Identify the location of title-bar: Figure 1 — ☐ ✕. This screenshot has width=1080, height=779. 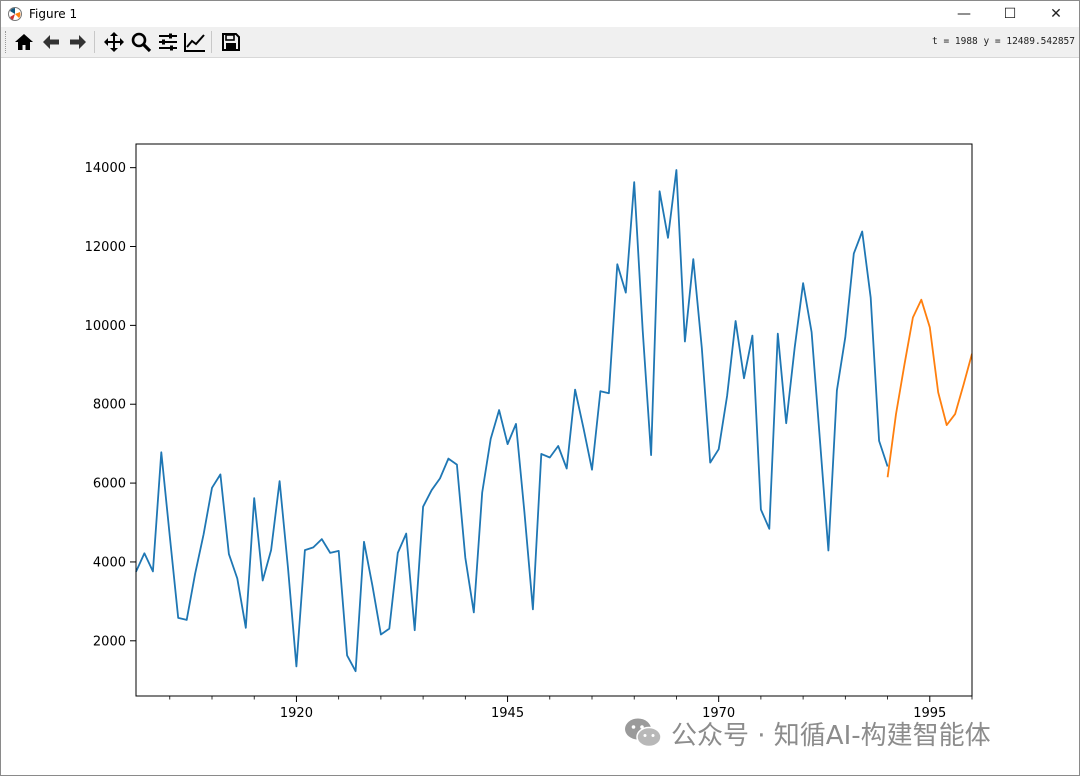
(540, 14).